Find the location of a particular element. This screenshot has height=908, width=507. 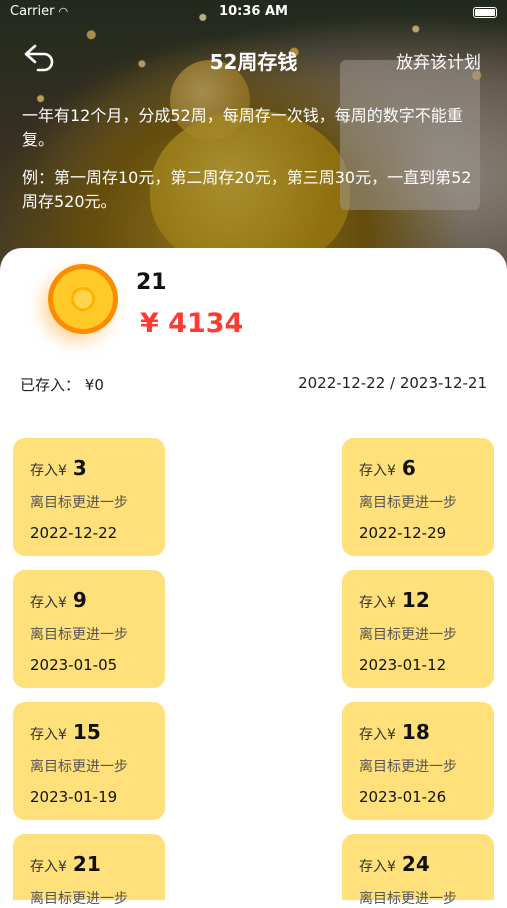

deposit-card: 存入¥ 9 离目标更进一步 2023-01-05 is located at coordinates (89, 629).